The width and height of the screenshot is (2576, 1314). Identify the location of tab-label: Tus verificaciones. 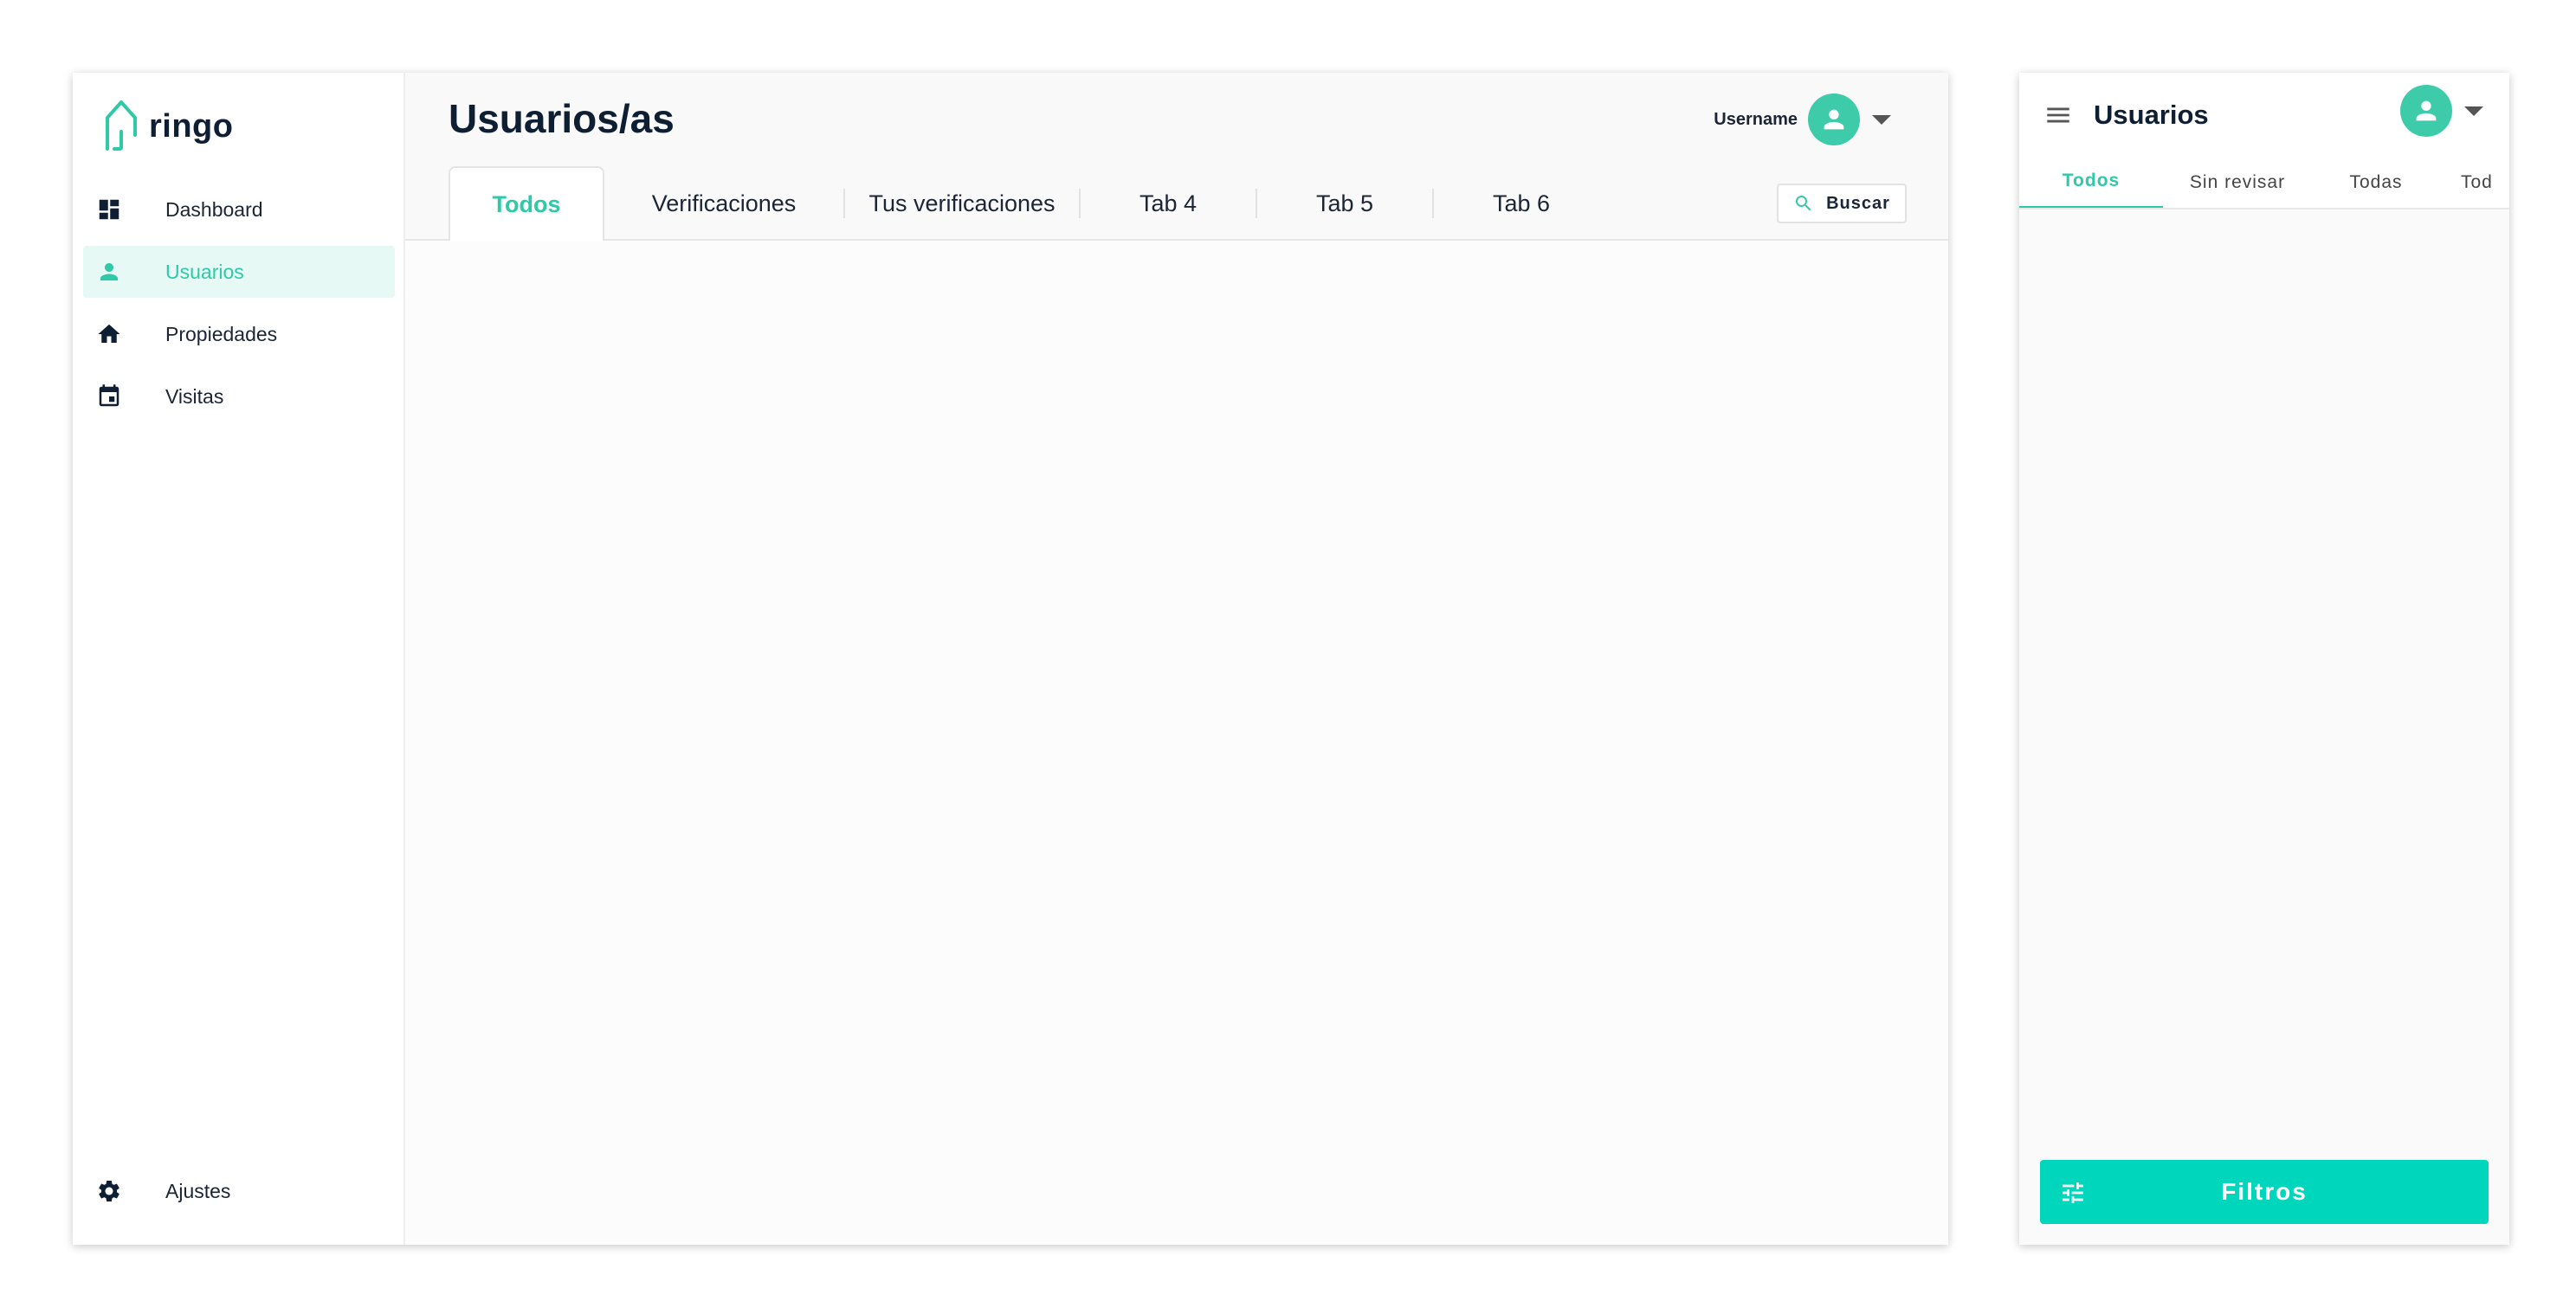
(962, 203).